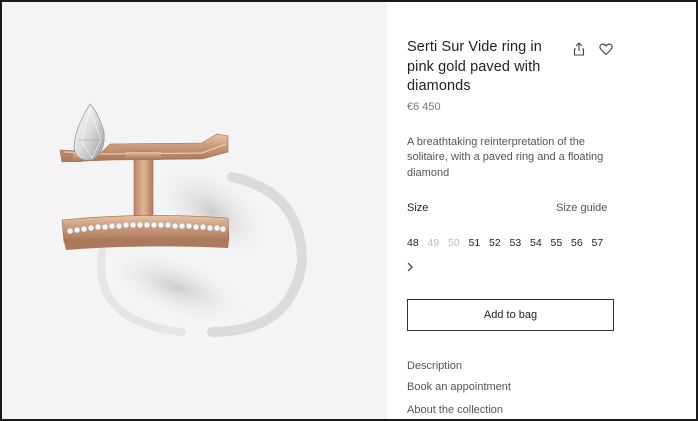  I want to click on size-option-53: 53, so click(520, 243).